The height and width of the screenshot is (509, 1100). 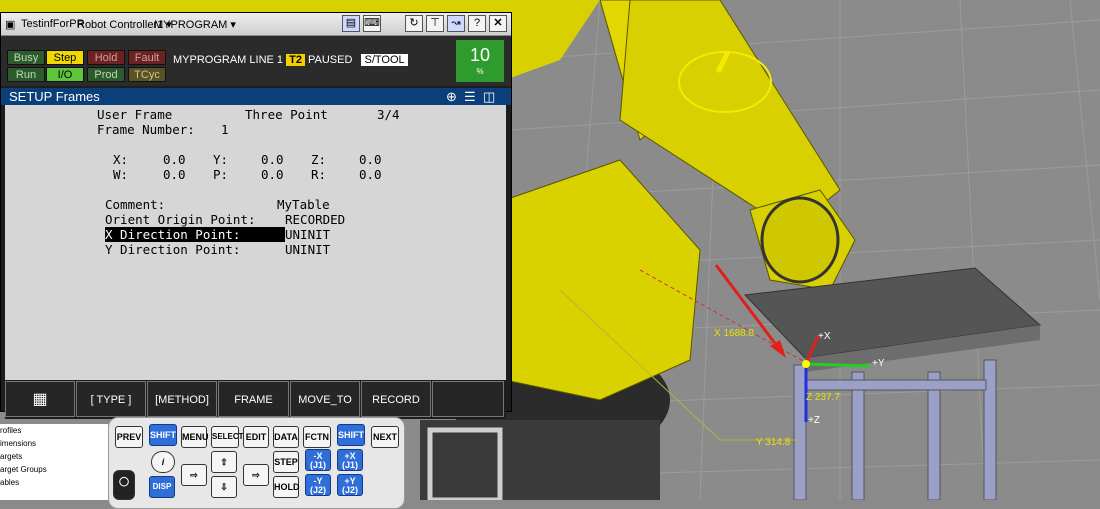 What do you see at coordinates (330, 60) in the screenshot?
I see `run-state: PAUSED` at bounding box center [330, 60].